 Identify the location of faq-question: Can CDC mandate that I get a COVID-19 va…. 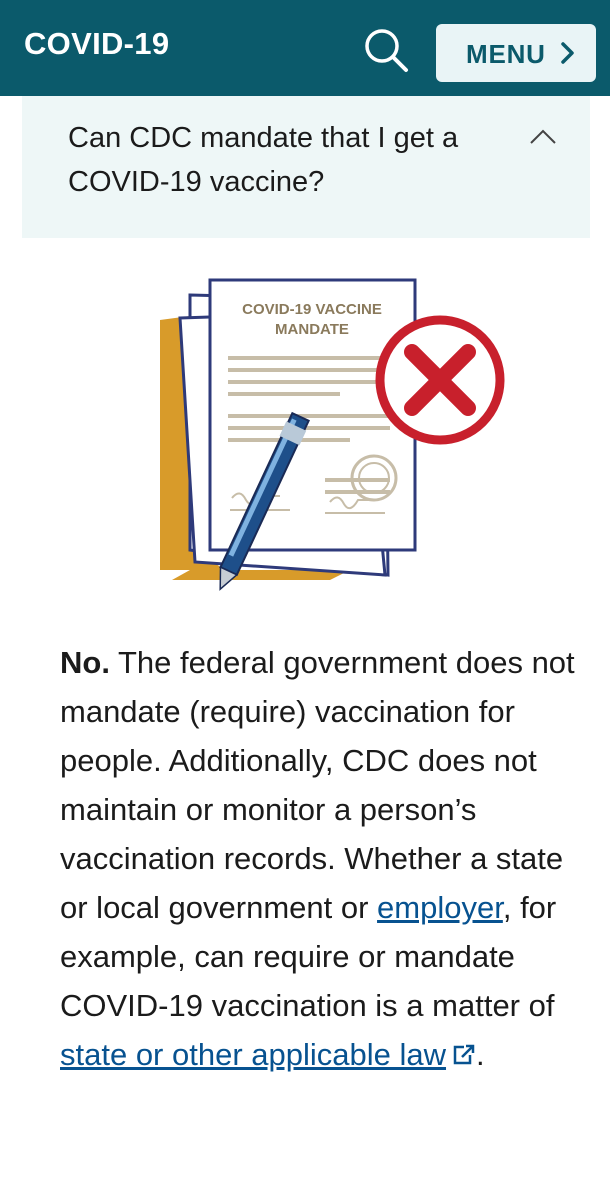
(263, 160).